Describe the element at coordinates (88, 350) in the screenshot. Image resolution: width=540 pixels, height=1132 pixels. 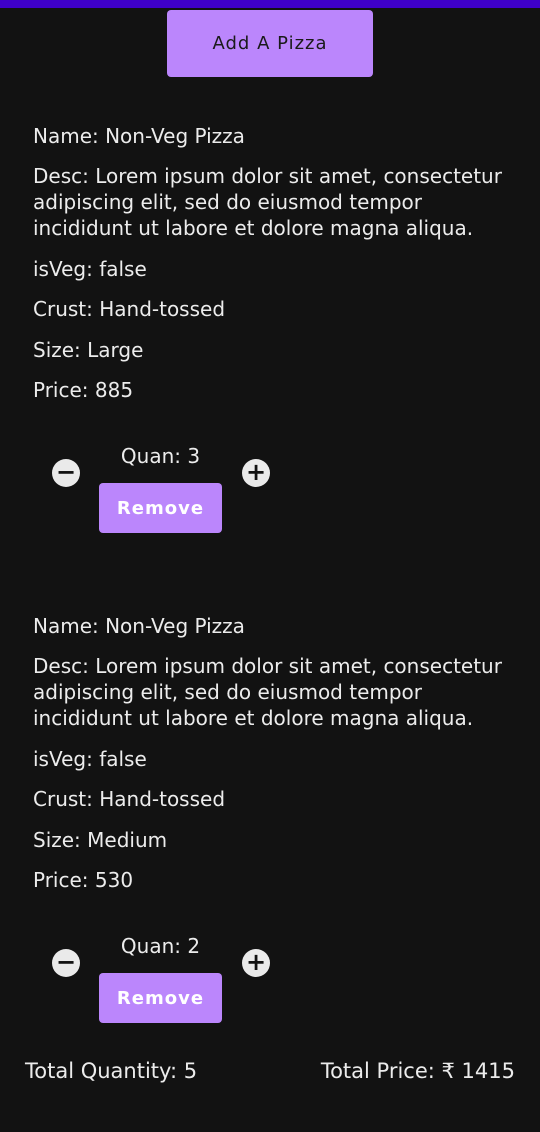
I see `pizza-size: Size: Large` at that location.